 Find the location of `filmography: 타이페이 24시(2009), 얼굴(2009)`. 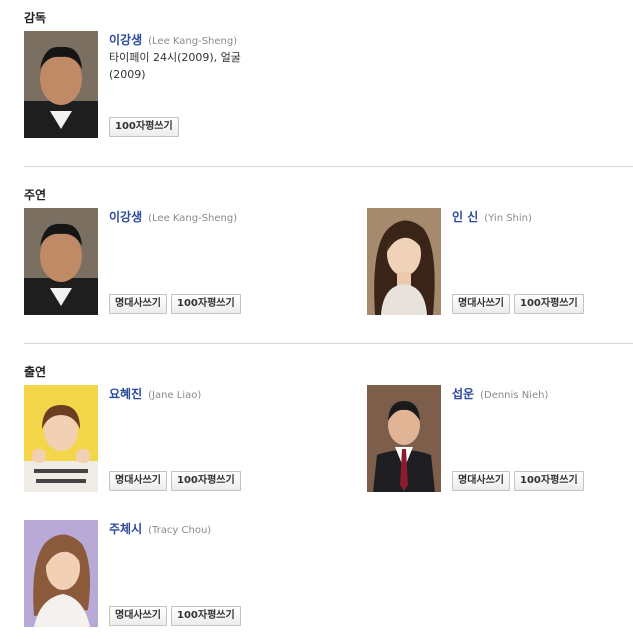

filmography: 타이페이 24시(2009), 얼굴(2009) is located at coordinates (175, 66).